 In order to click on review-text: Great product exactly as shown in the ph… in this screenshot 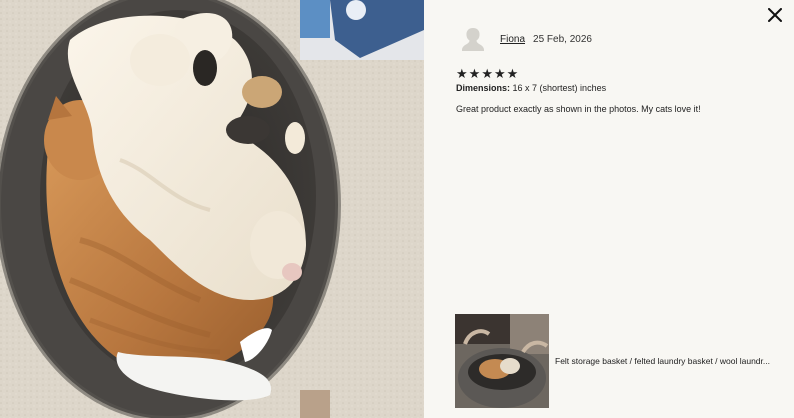, I will do `click(578, 109)`.